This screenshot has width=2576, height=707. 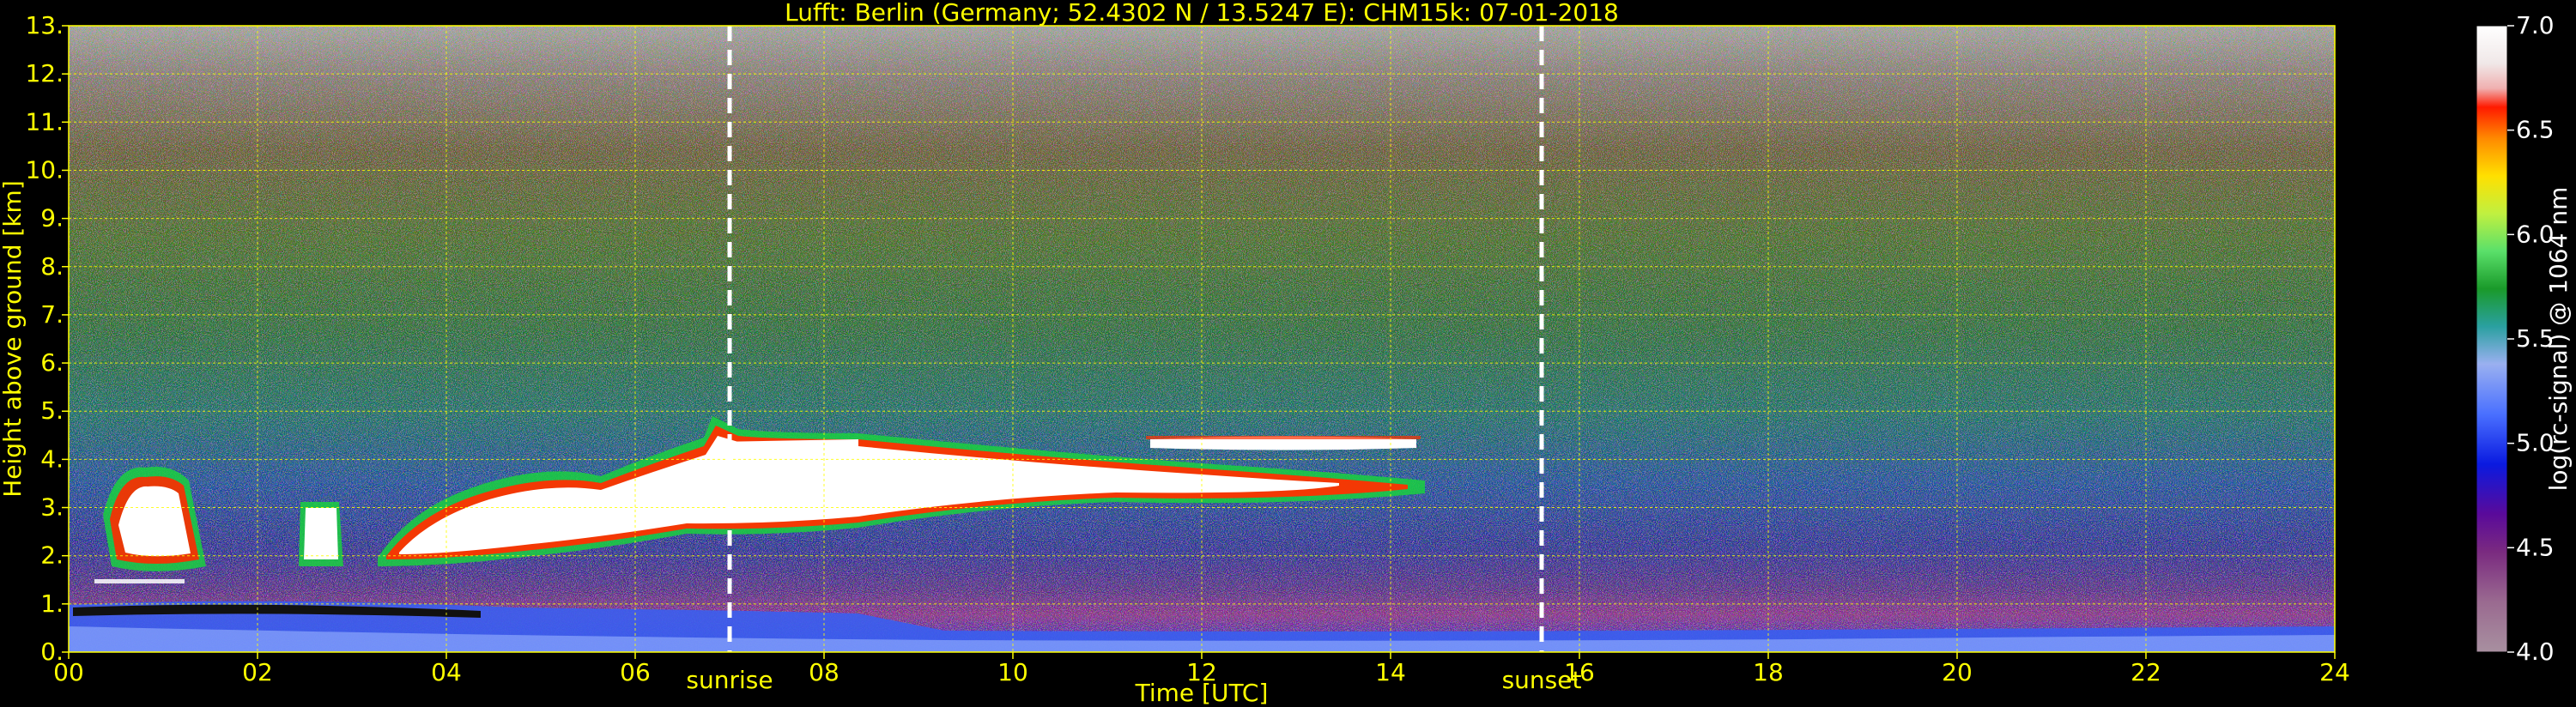 What do you see at coordinates (2146, 672) in the screenshot?
I see `x-tick-label: 22` at bounding box center [2146, 672].